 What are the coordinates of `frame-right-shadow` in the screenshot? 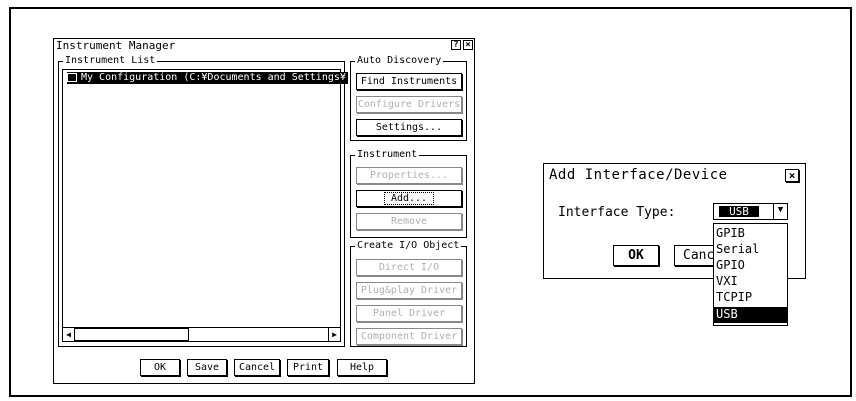 It's located at (851, 202).